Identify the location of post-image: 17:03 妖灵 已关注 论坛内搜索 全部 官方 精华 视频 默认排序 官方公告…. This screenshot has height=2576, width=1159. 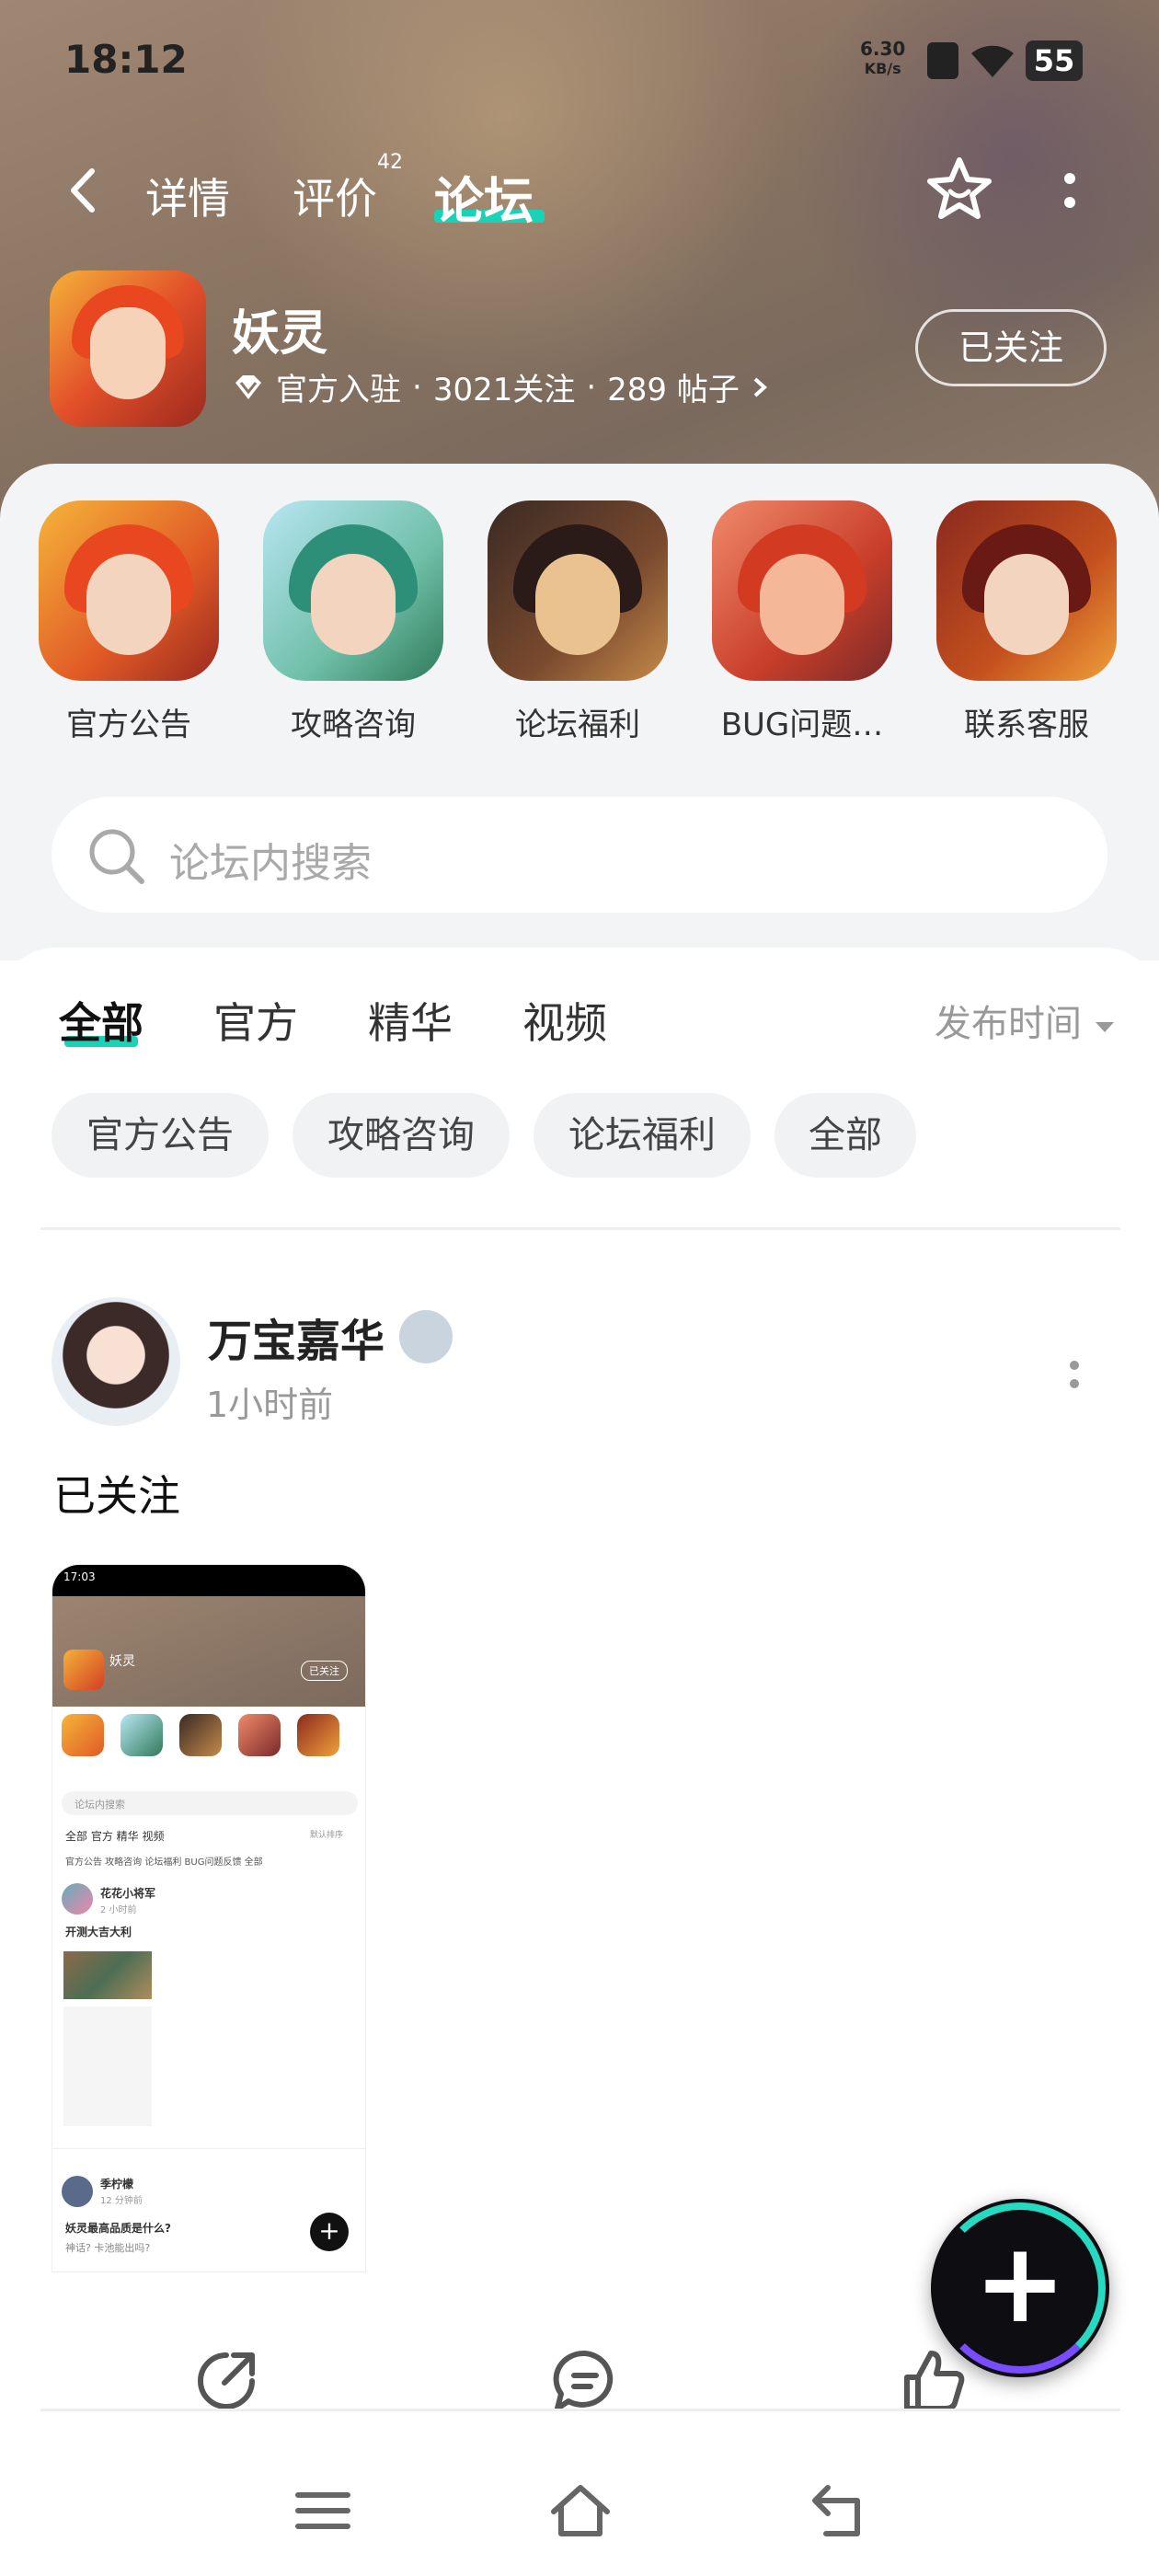
(209, 1918).